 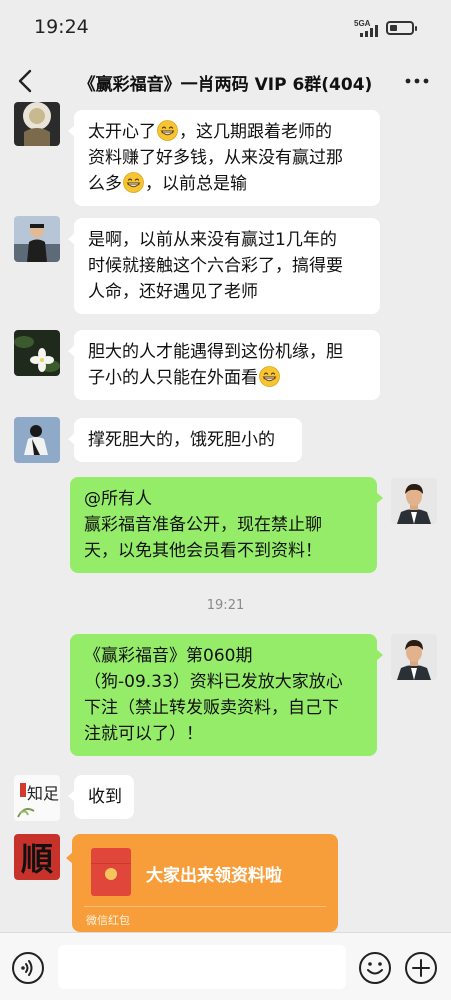 I want to click on avatar-calligraphy: 知足, so click(x=43, y=793).